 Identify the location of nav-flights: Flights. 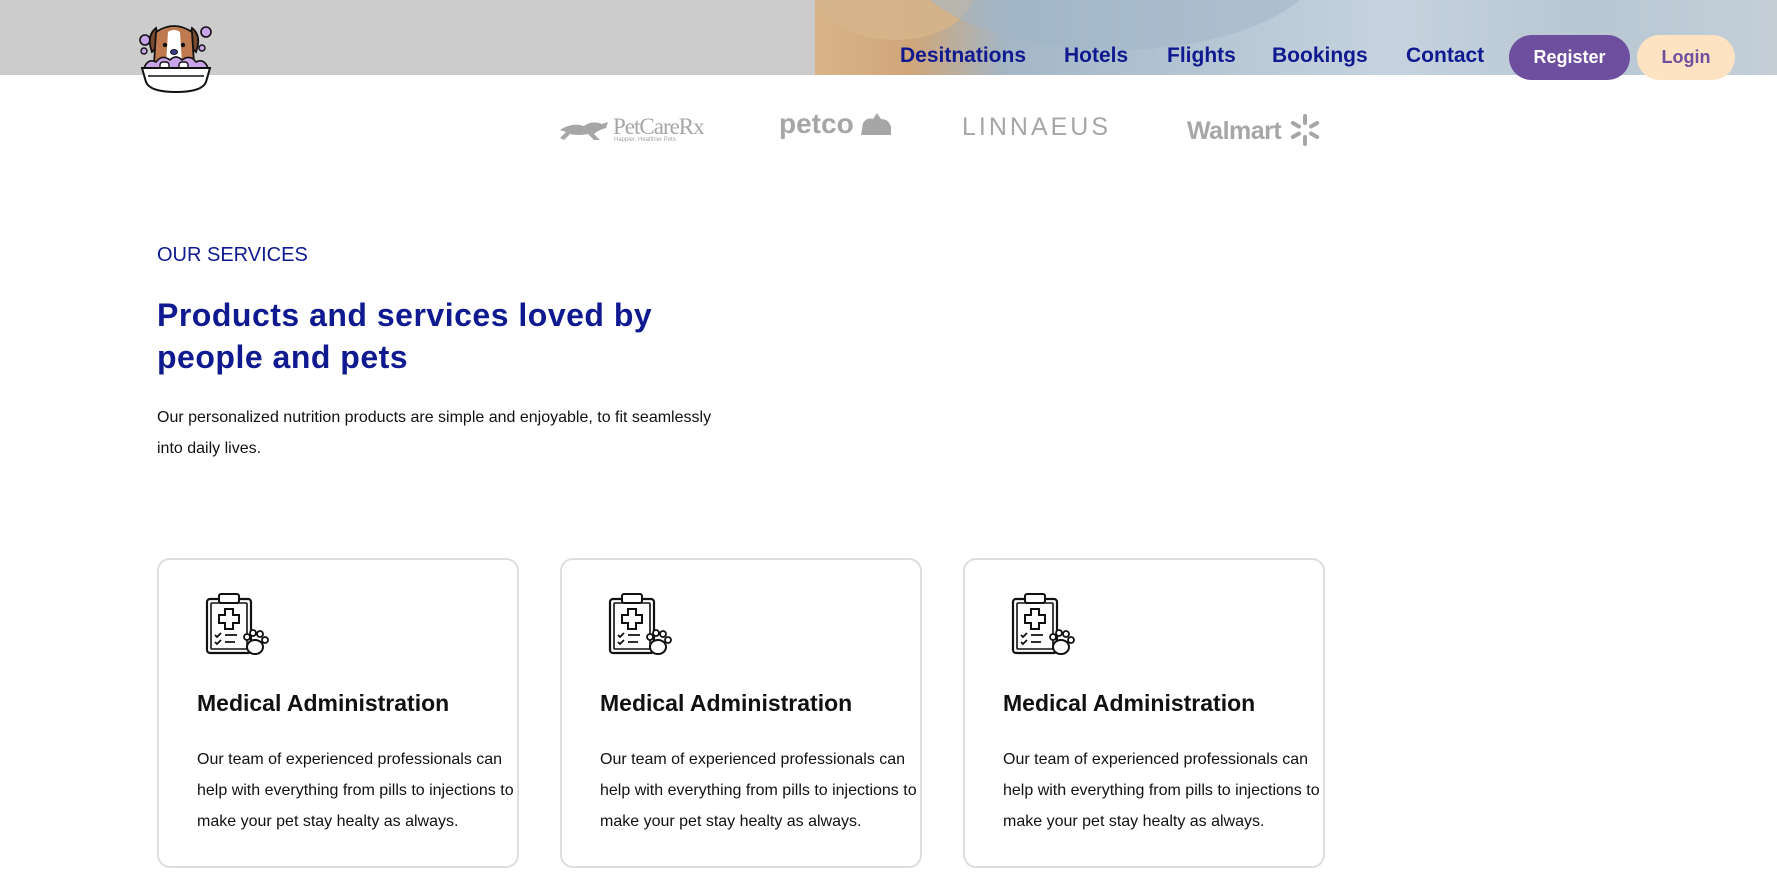
(1201, 56).